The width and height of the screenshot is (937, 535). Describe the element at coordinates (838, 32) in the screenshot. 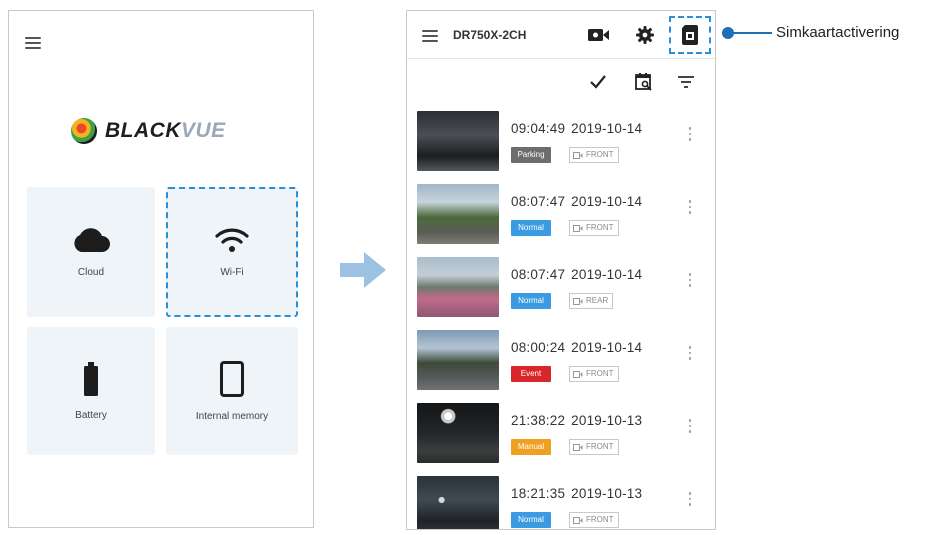

I see `callout-label: Simkaartactivering` at that location.